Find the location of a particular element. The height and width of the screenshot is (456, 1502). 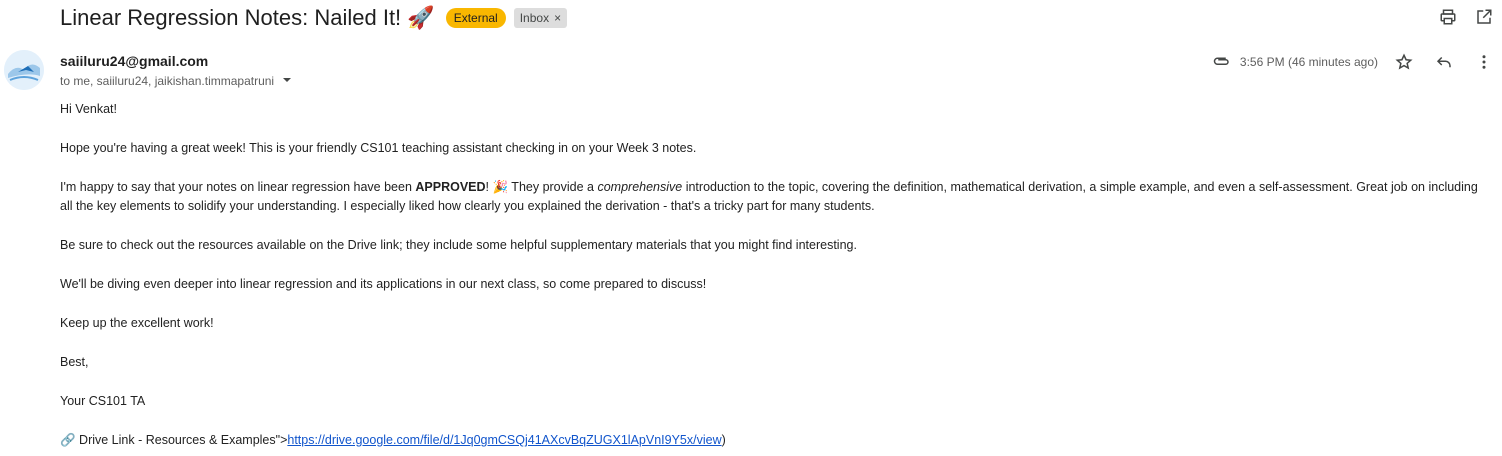

sender-email: saiiluru24@gmail.com is located at coordinates (134, 61).